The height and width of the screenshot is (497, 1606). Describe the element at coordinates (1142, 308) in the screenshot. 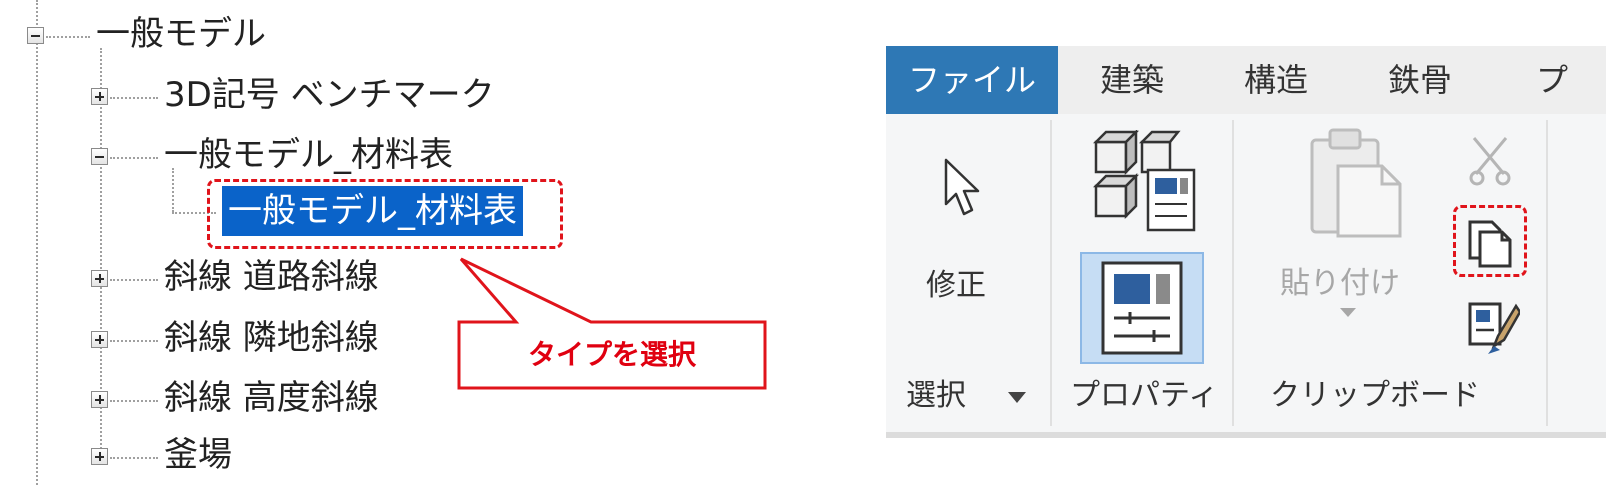

I see `properties-icon` at that location.